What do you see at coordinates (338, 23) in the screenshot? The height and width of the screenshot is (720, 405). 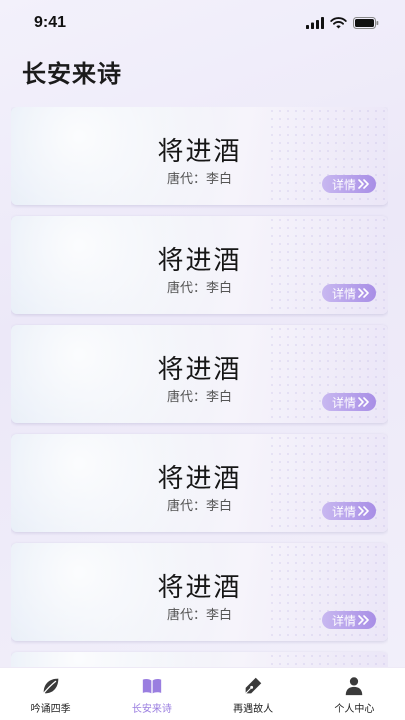 I see `wifi-icon` at bounding box center [338, 23].